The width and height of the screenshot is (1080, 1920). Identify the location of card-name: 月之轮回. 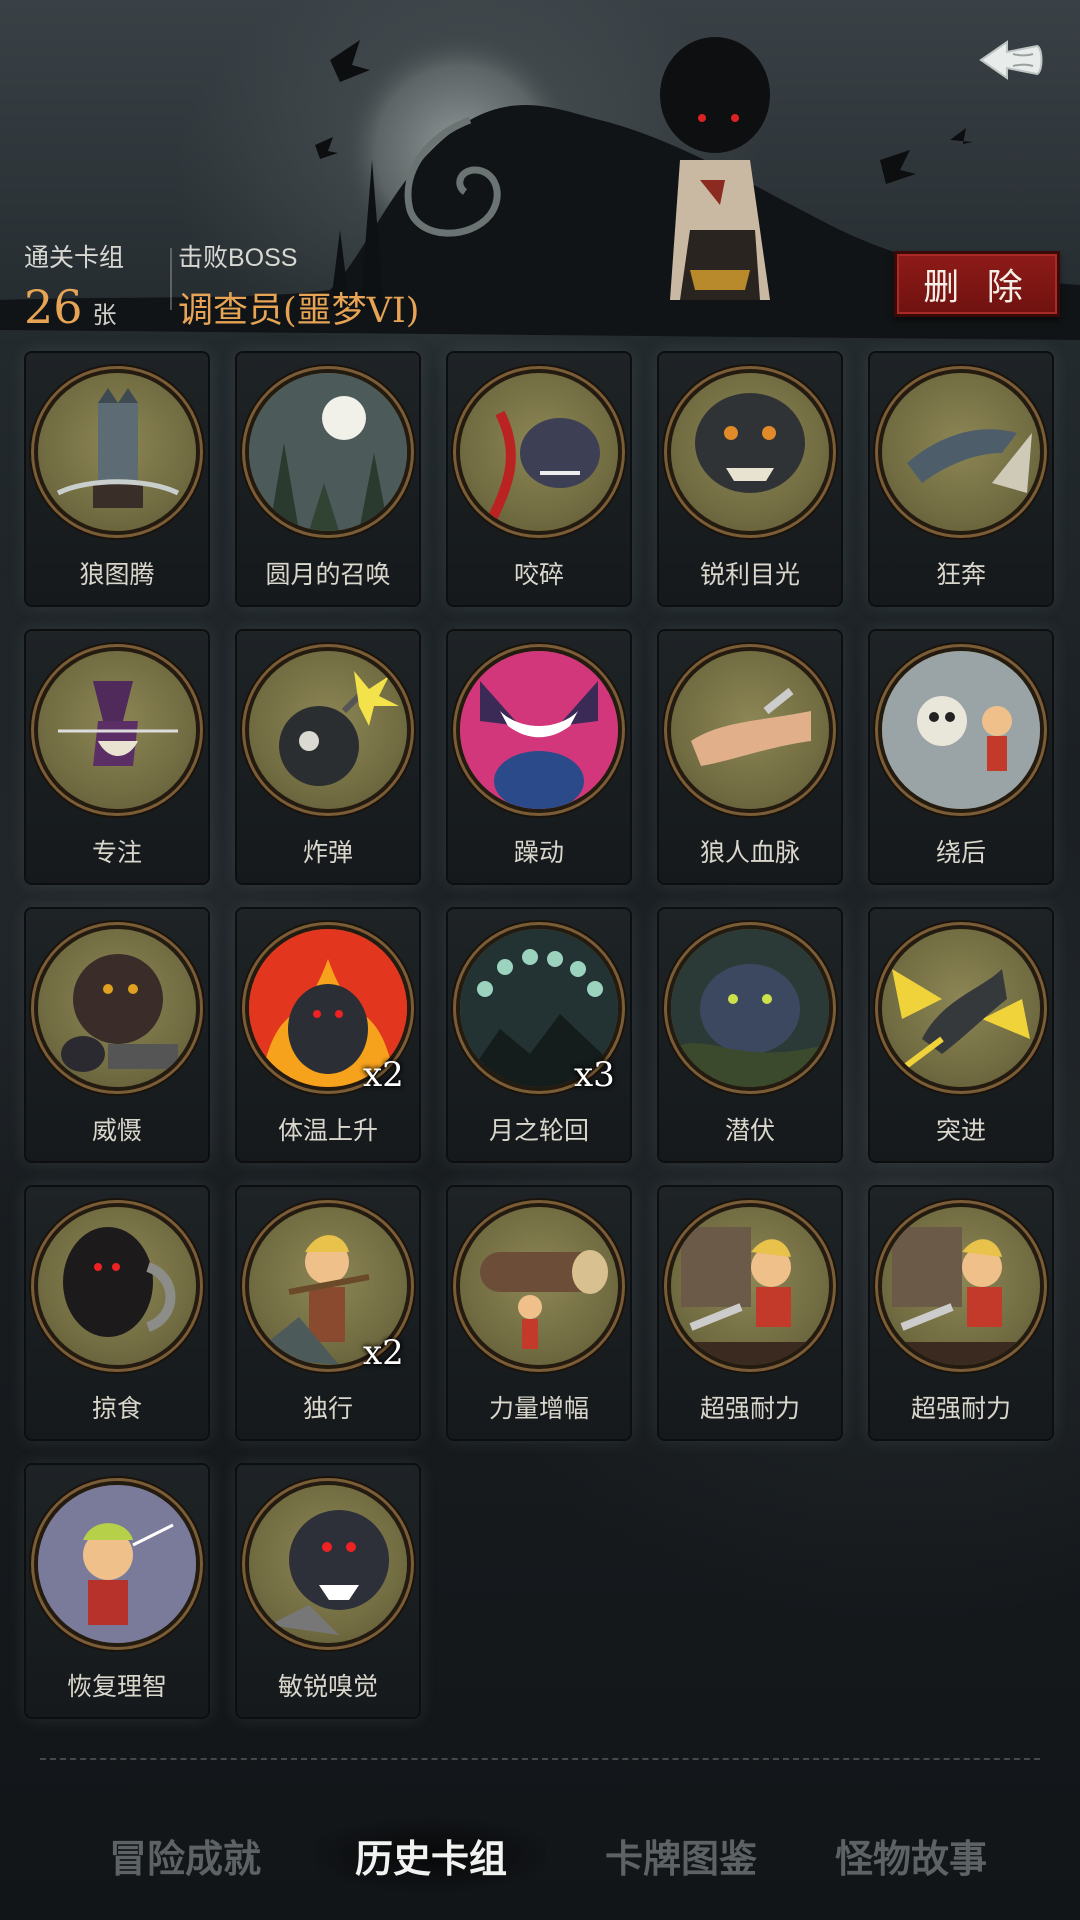
(538, 1130).